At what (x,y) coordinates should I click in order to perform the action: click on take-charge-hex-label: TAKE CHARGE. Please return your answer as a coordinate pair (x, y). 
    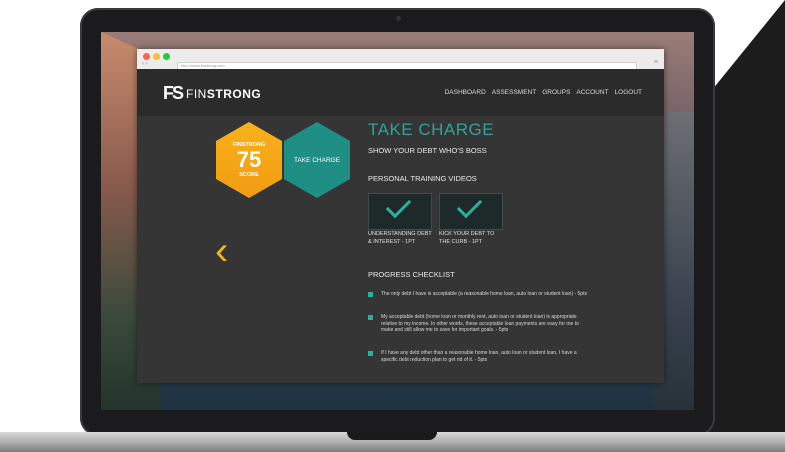
    Looking at the image, I should click on (317, 160).